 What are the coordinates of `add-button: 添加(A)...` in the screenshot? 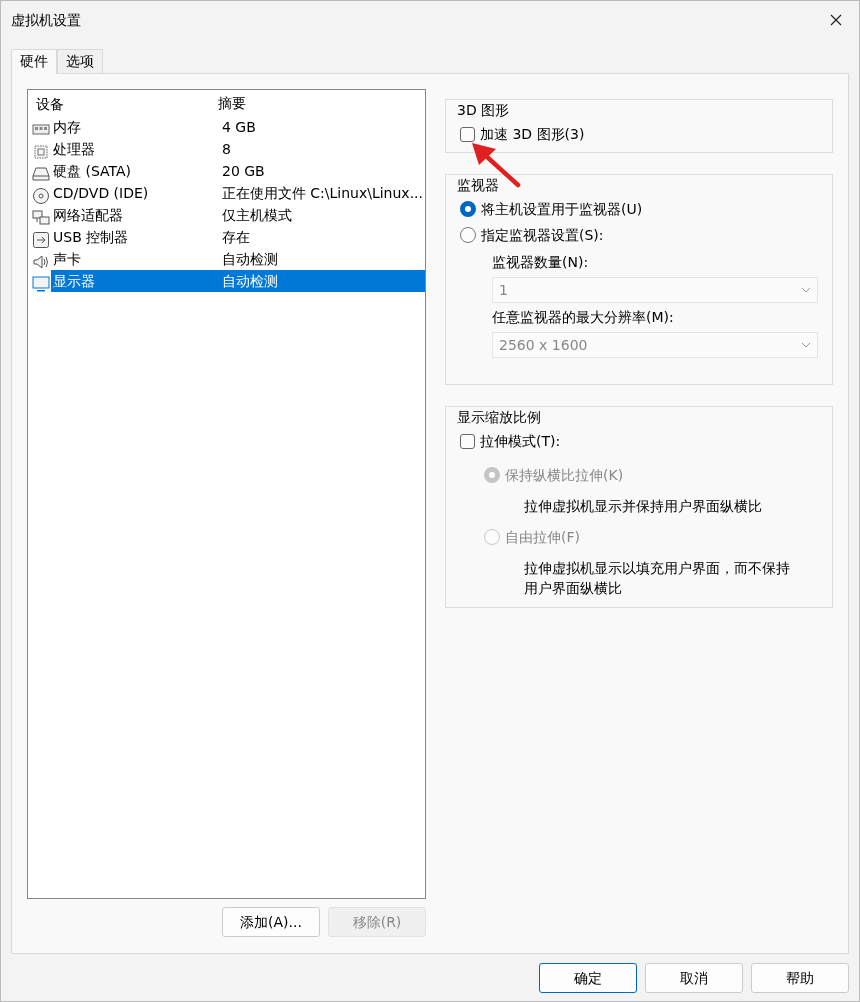 It's located at (271, 922).